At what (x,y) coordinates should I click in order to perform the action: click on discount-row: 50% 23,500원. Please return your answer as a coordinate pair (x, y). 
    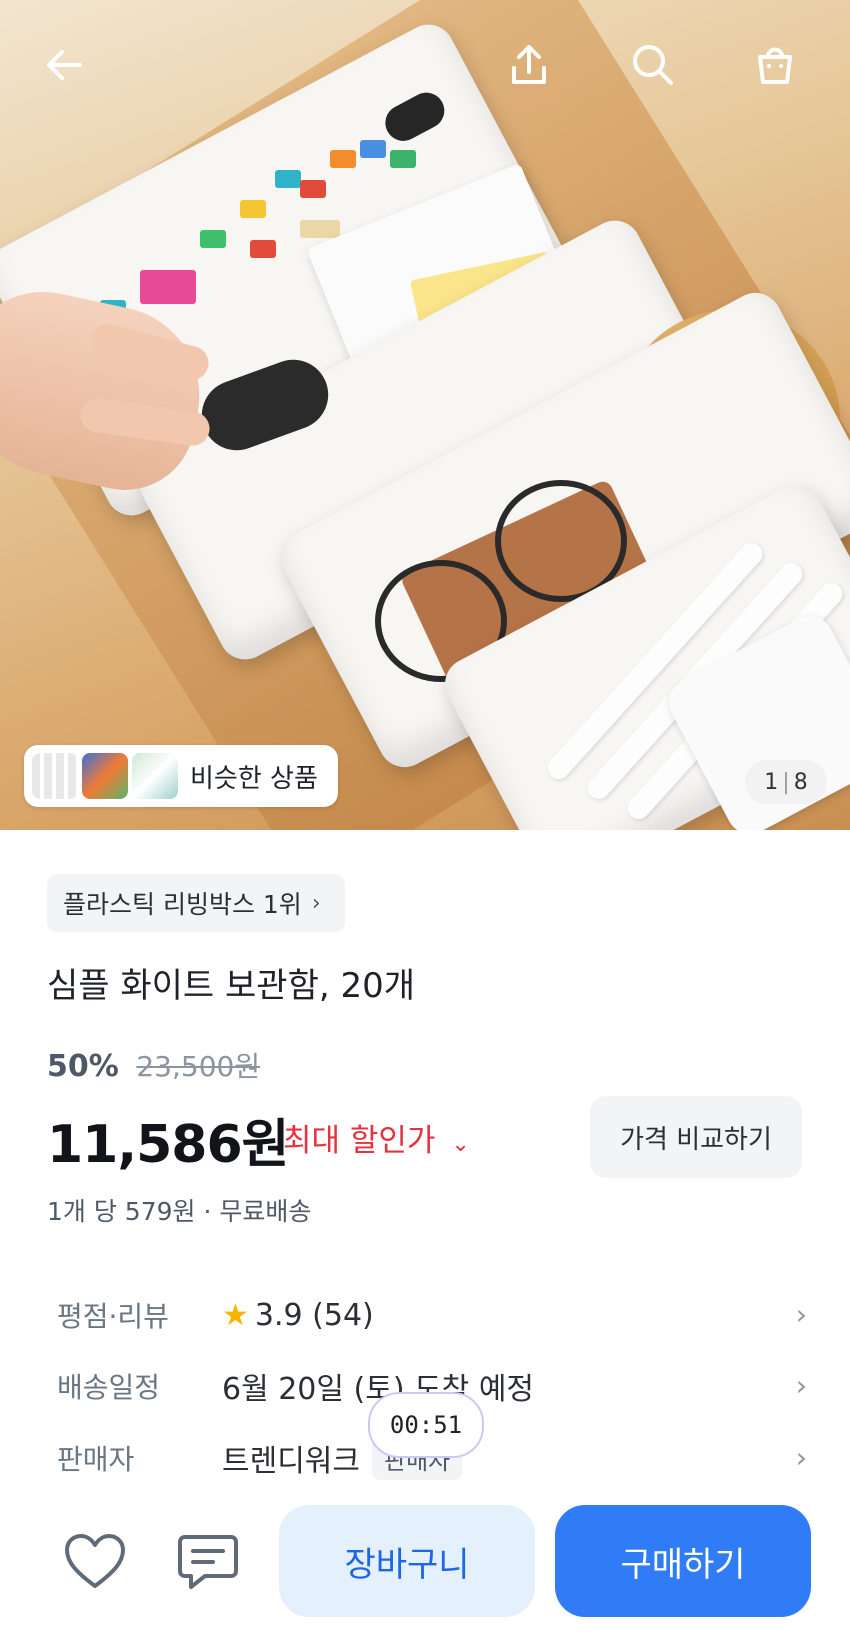
    Looking at the image, I should click on (153, 1065).